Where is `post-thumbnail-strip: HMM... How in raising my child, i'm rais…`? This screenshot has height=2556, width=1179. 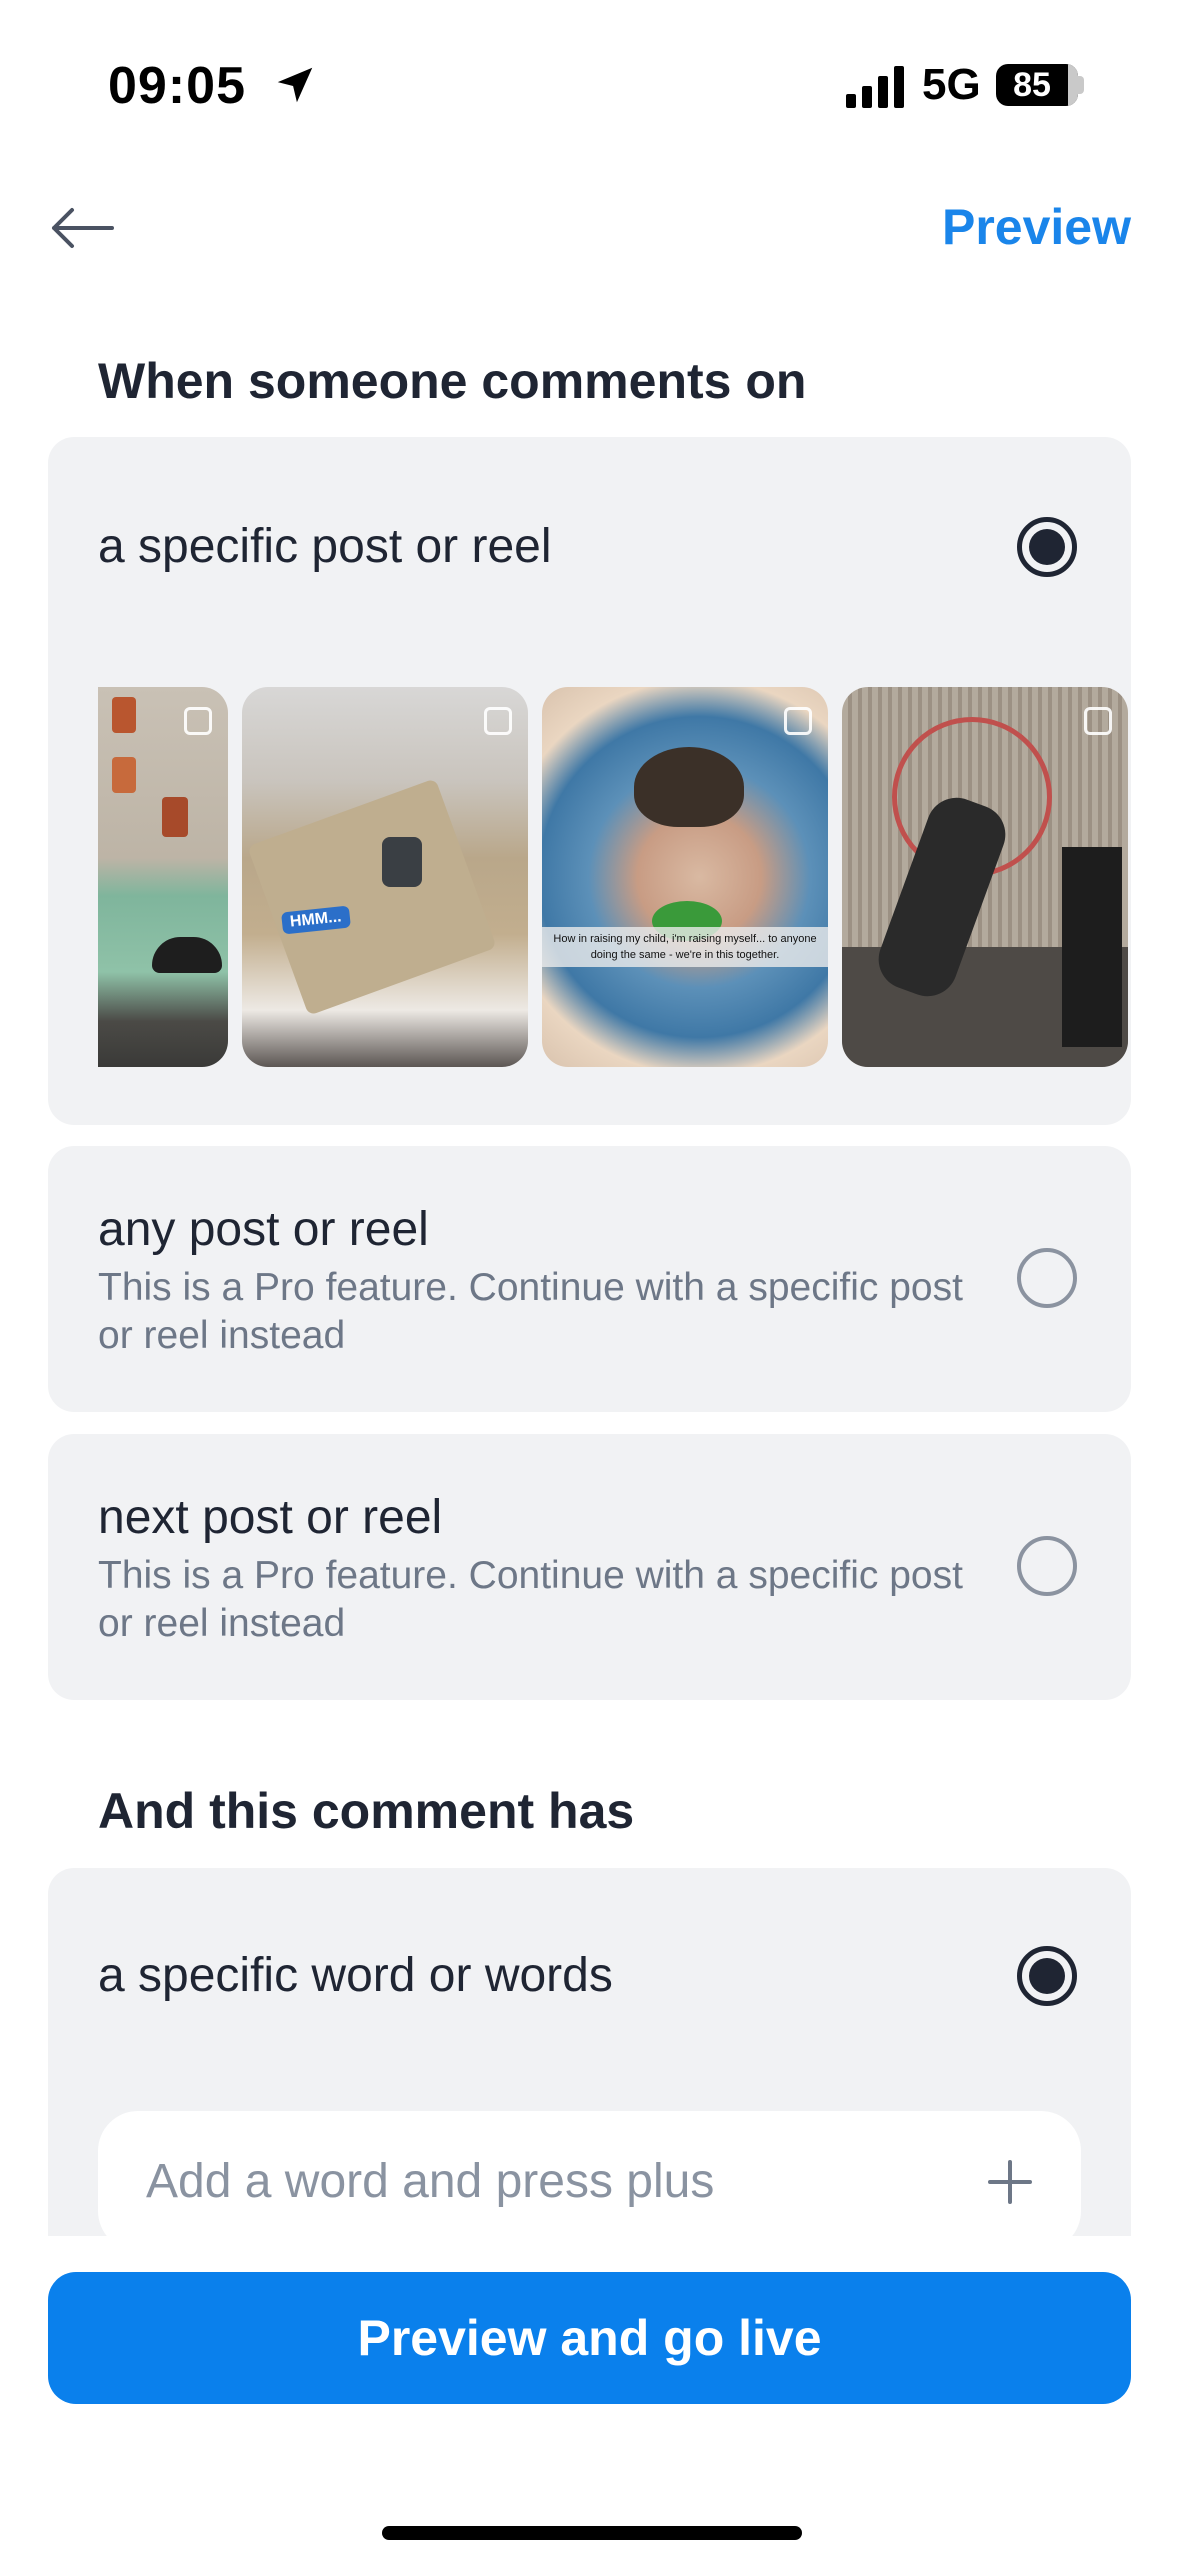 post-thumbnail-strip: HMM... How in raising my child, i'm rais… is located at coordinates (614, 877).